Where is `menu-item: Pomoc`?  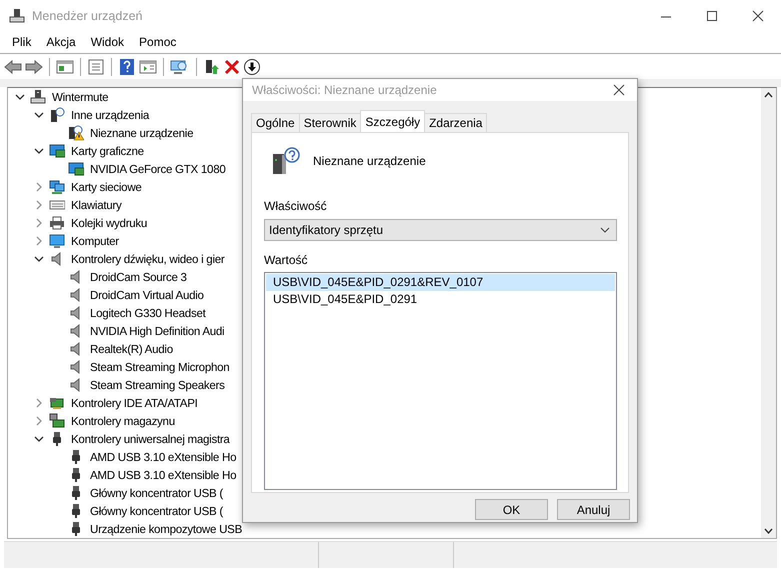 menu-item: Pomoc is located at coordinates (157, 42).